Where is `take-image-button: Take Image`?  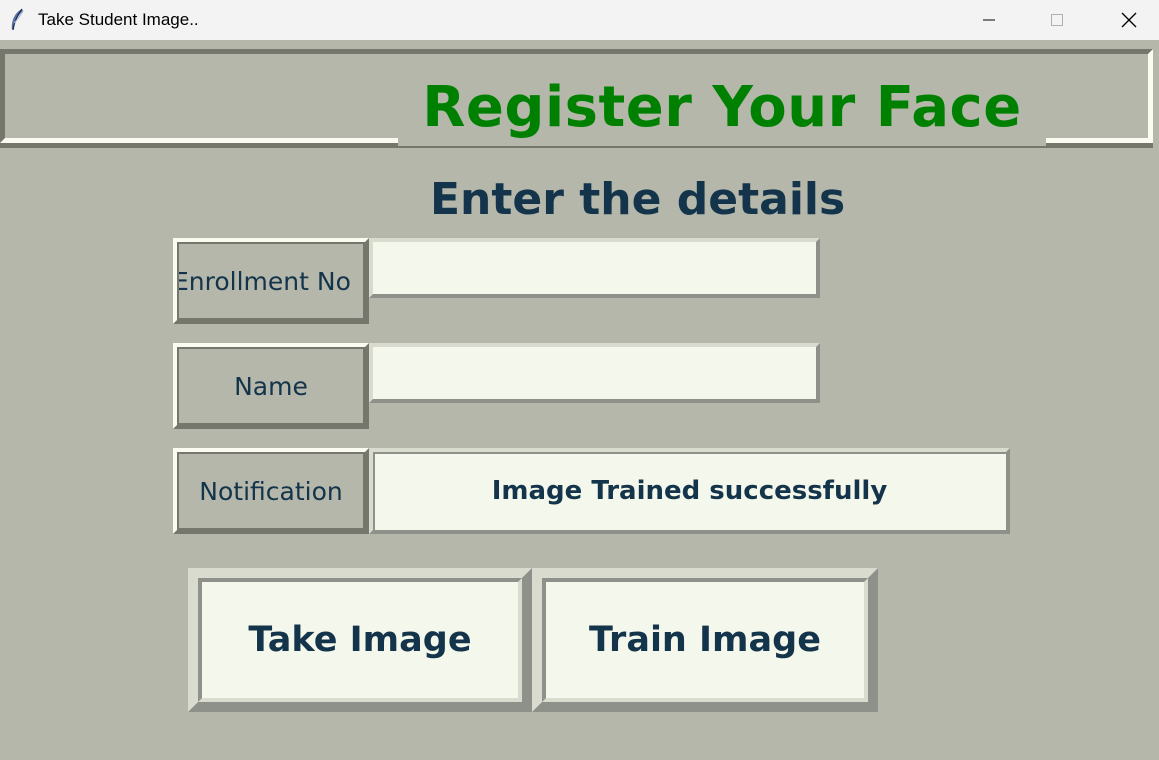 take-image-button: Take Image is located at coordinates (360, 640).